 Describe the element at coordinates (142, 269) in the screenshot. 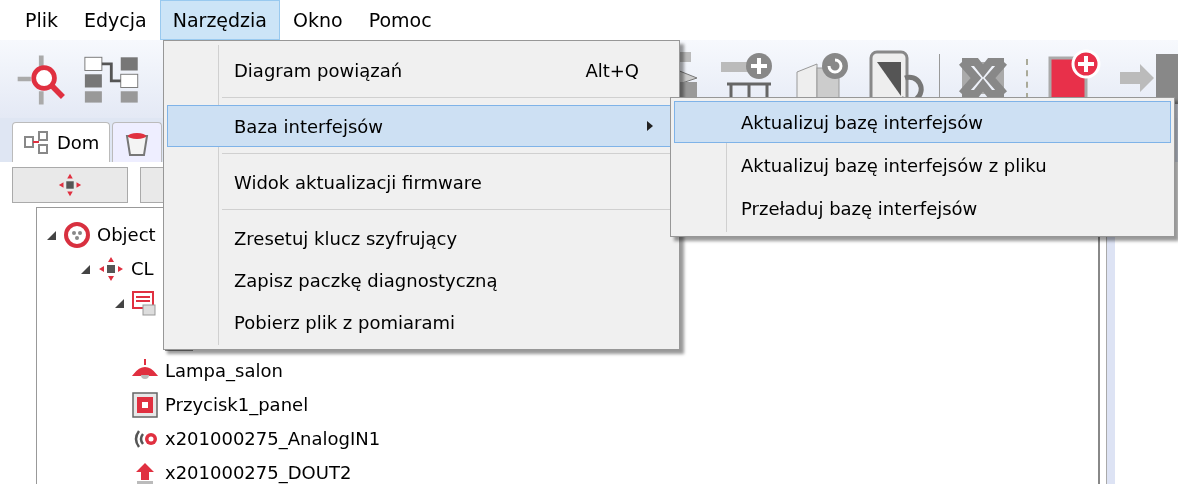

I see `tree-item-label: CL` at that location.